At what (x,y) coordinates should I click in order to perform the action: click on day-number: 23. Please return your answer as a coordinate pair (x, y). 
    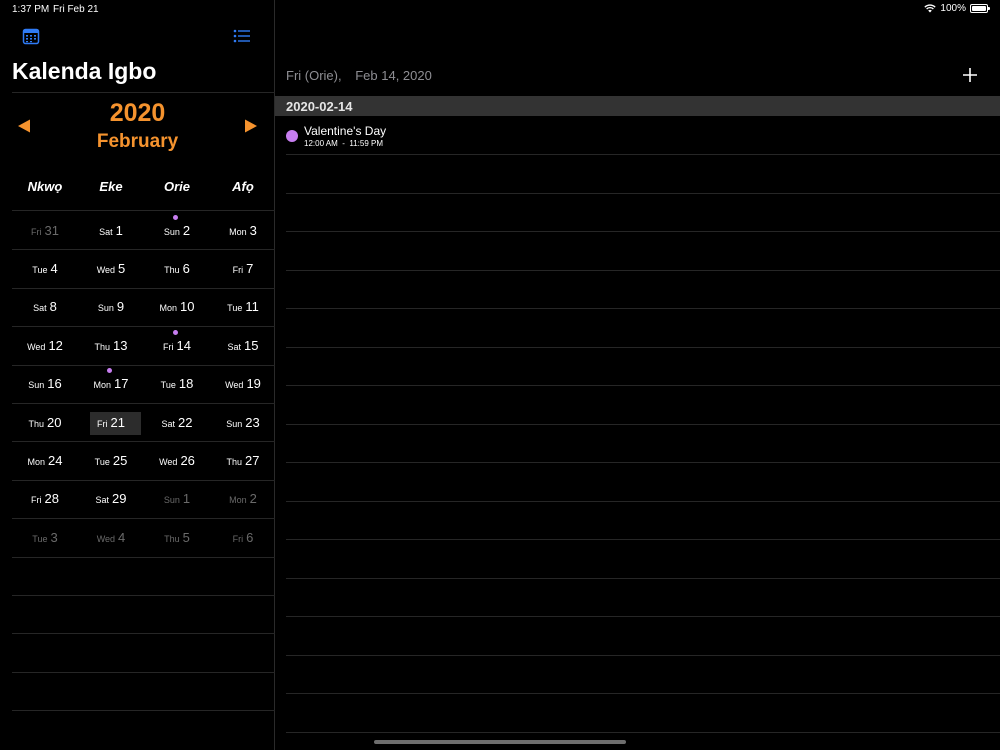
    Looking at the image, I should click on (252, 422).